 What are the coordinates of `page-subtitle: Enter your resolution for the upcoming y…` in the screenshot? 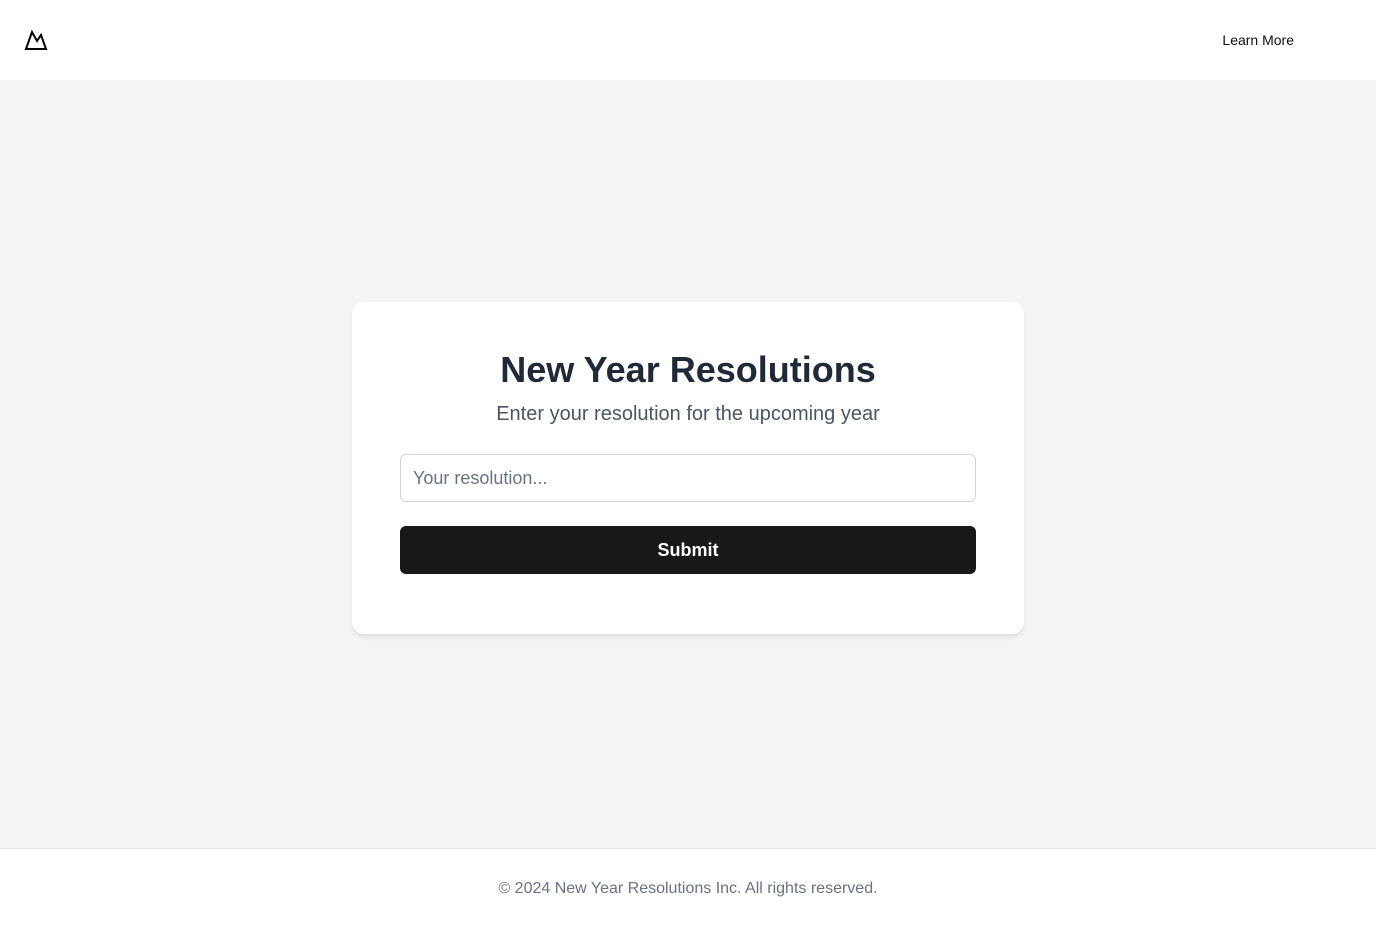 It's located at (688, 414).